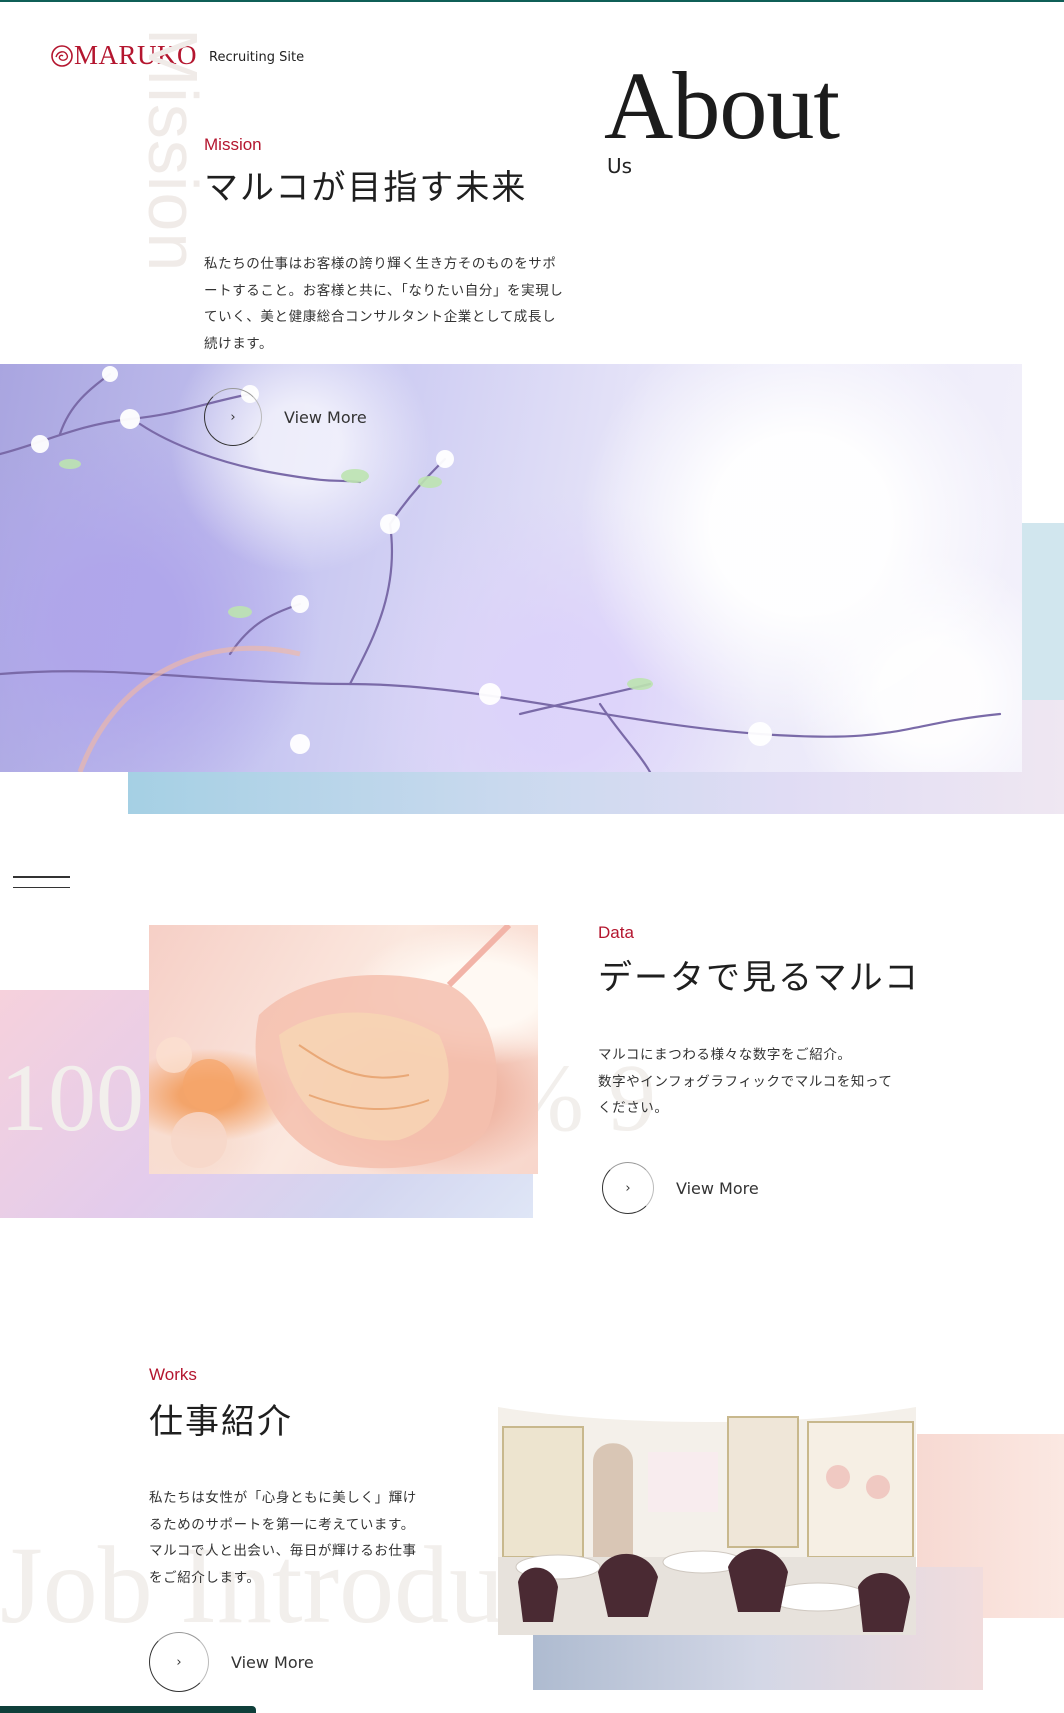 Image resolution: width=1064 pixels, height=1713 pixels. I want to click on mission-body-line: 続けます。, so click(239, 343).